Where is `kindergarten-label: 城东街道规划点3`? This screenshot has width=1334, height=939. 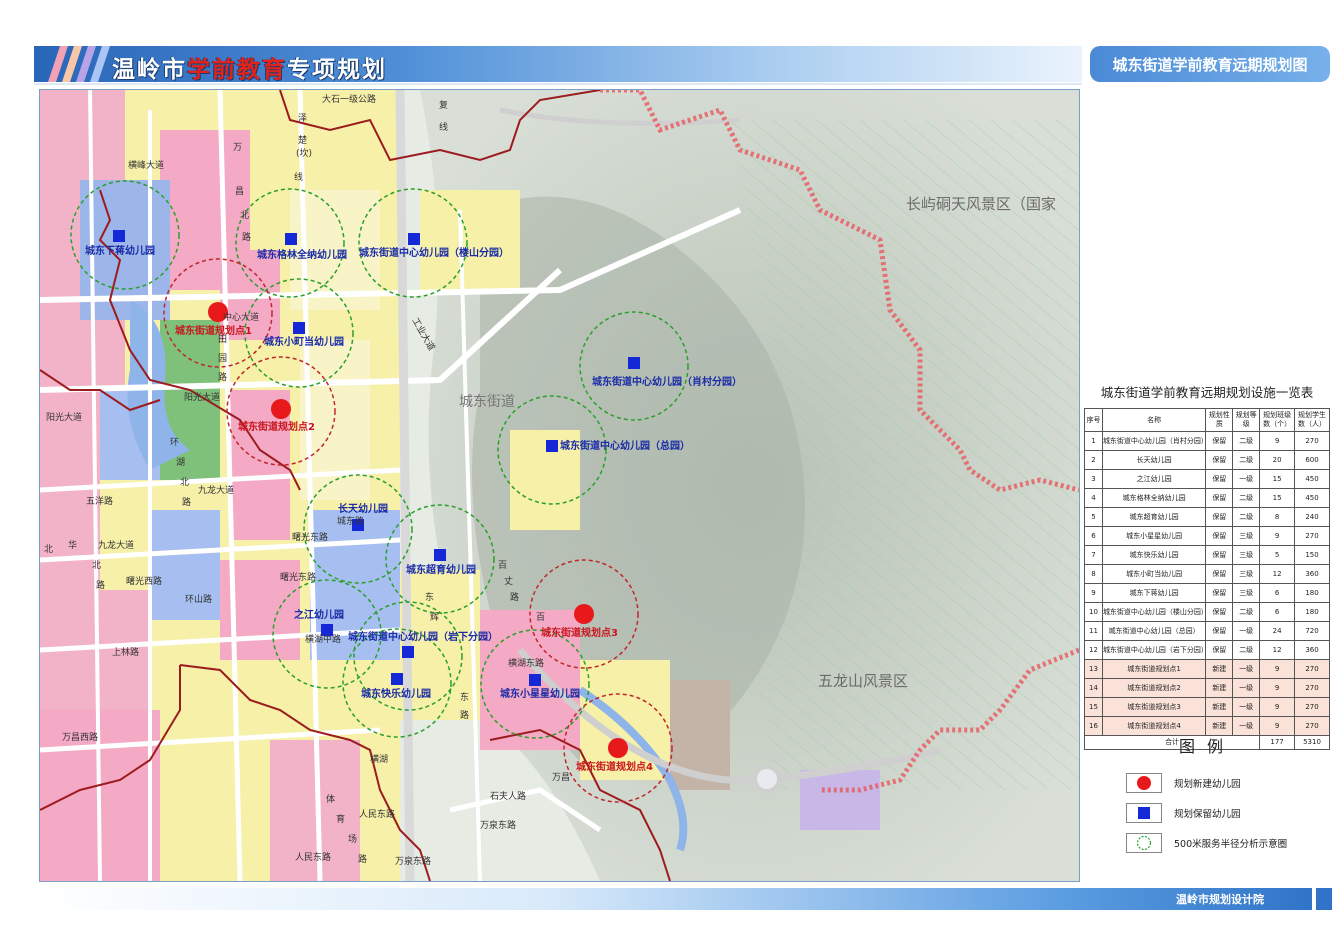 kindergarten-label: 城东街道规划点3 is located at coordinates (579, 632).